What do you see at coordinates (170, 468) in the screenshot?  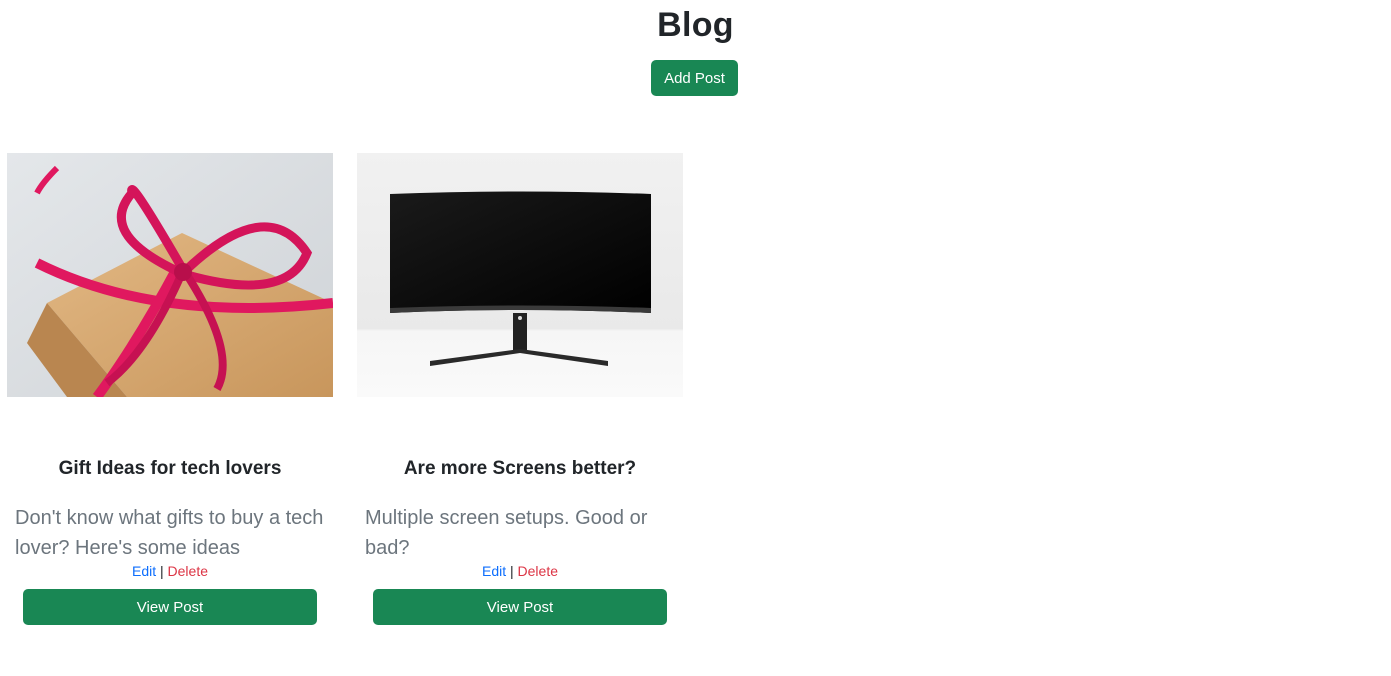 I see `post-title: Gift Ideas for tech lovers` at bounding box center [170, 468].